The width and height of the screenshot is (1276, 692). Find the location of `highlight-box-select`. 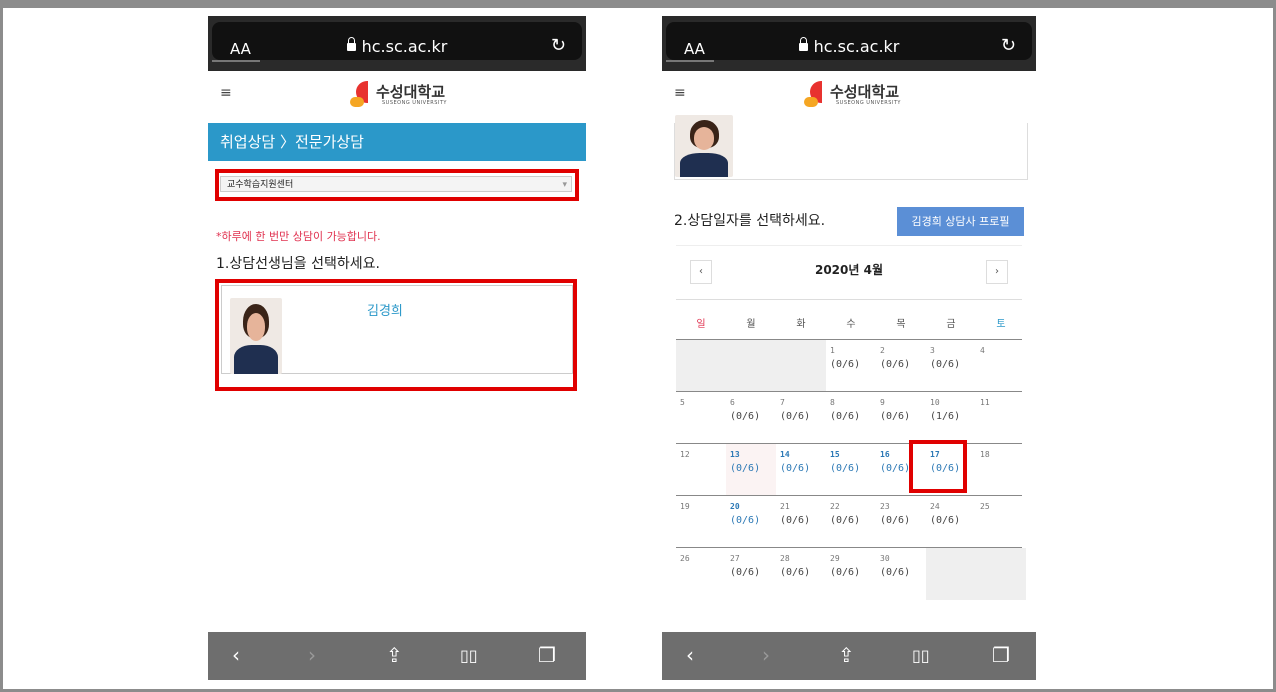

highlight-box-select is located at coordinates (397, 185).